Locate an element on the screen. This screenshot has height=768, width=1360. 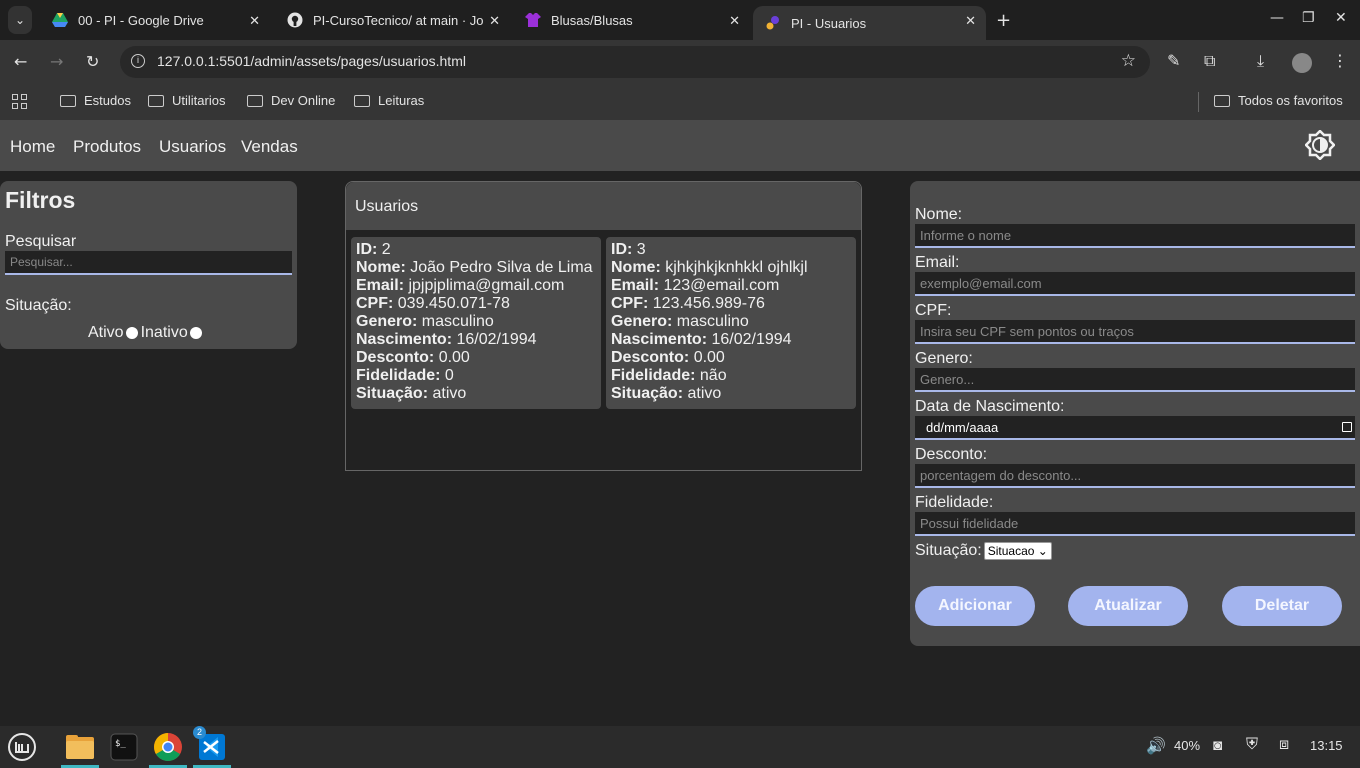
update-button: Atualizar is located at coordinates (1128, 606).